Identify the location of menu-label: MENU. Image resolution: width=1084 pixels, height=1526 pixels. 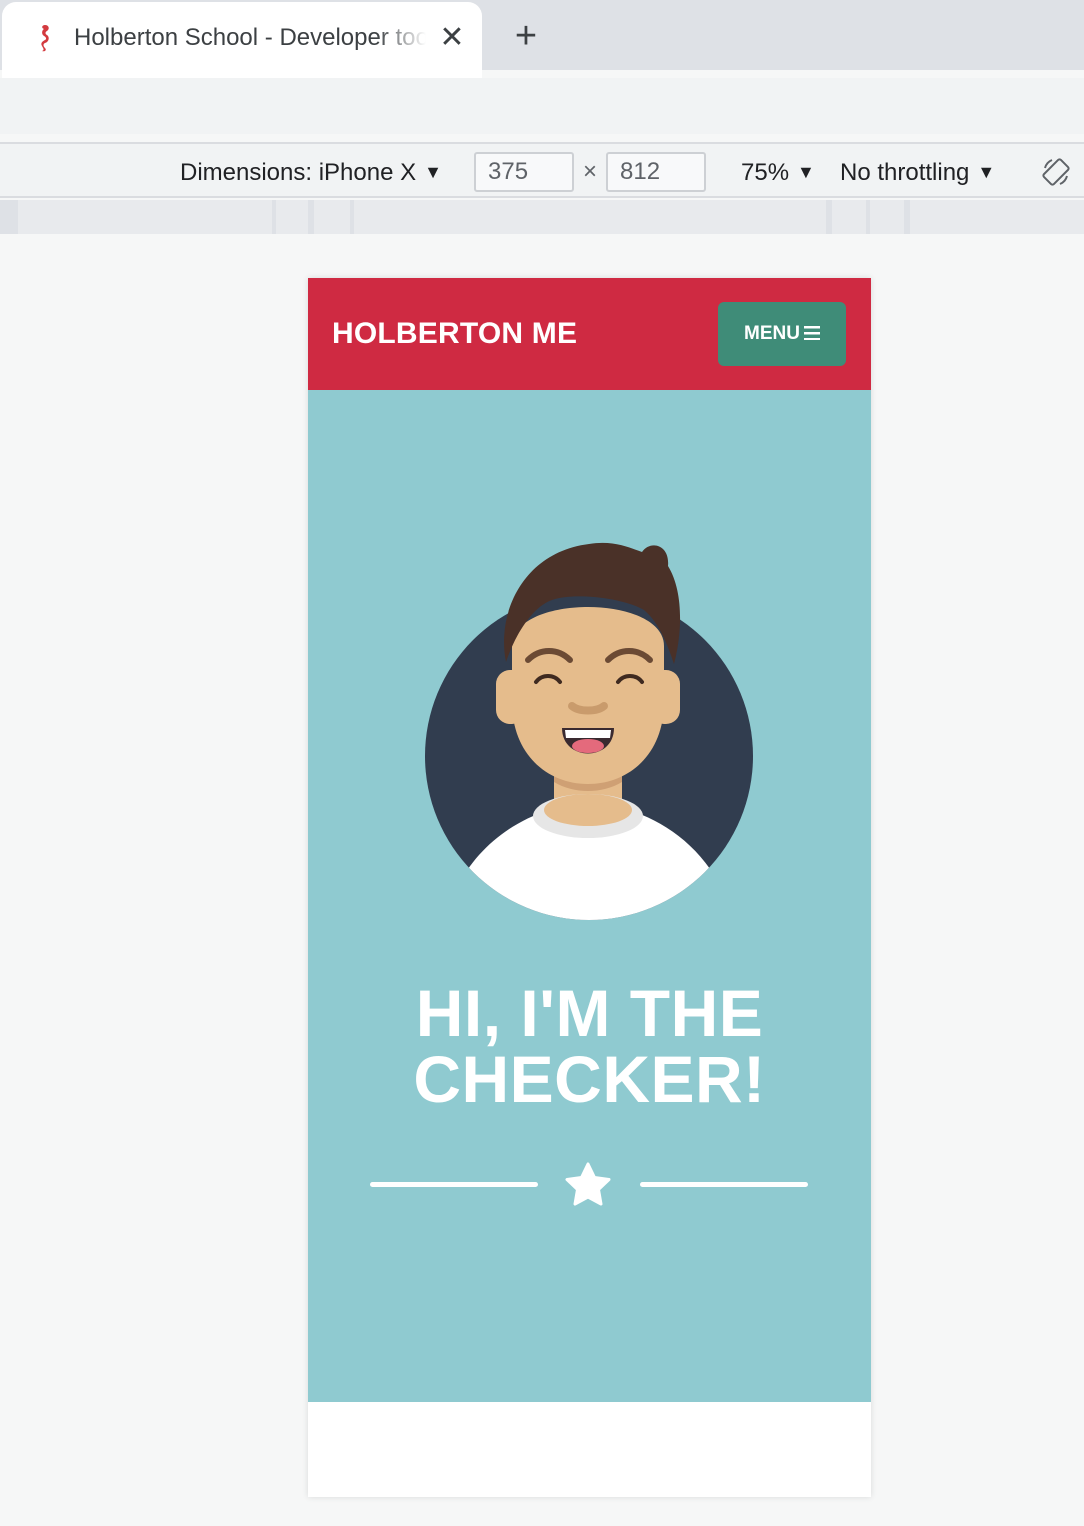
(772, 333).